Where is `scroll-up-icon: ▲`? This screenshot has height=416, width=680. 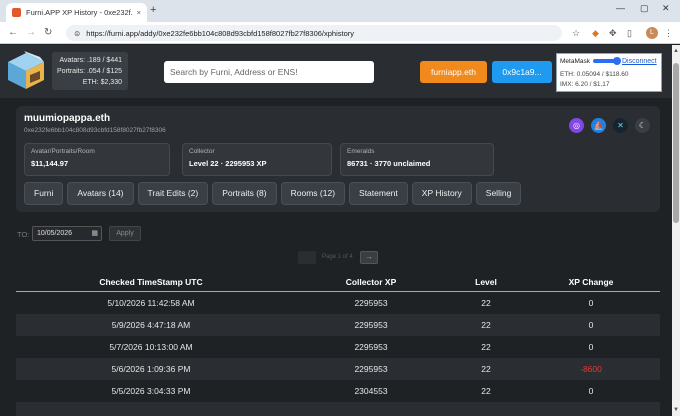 scroll-up-icon: ▲ is located at coordinates (676, 51).